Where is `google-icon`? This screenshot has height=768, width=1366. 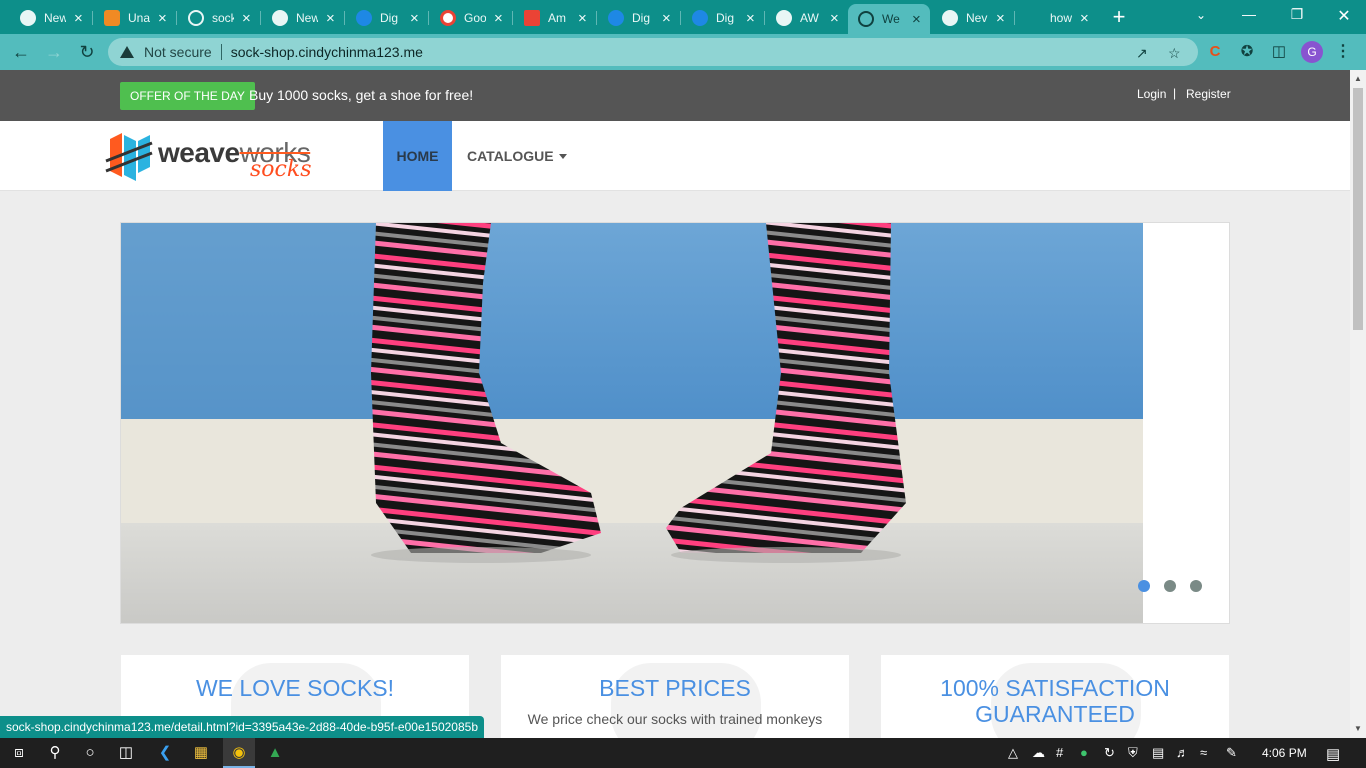
google-icon is located at coordinates (448, 18).